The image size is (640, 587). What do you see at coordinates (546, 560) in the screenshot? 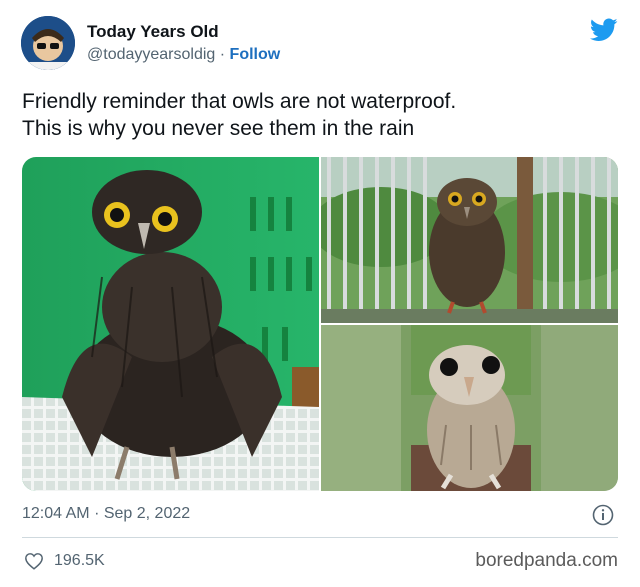
I see `source-credit: boredpanda.com` at bounding box center [546, 560].